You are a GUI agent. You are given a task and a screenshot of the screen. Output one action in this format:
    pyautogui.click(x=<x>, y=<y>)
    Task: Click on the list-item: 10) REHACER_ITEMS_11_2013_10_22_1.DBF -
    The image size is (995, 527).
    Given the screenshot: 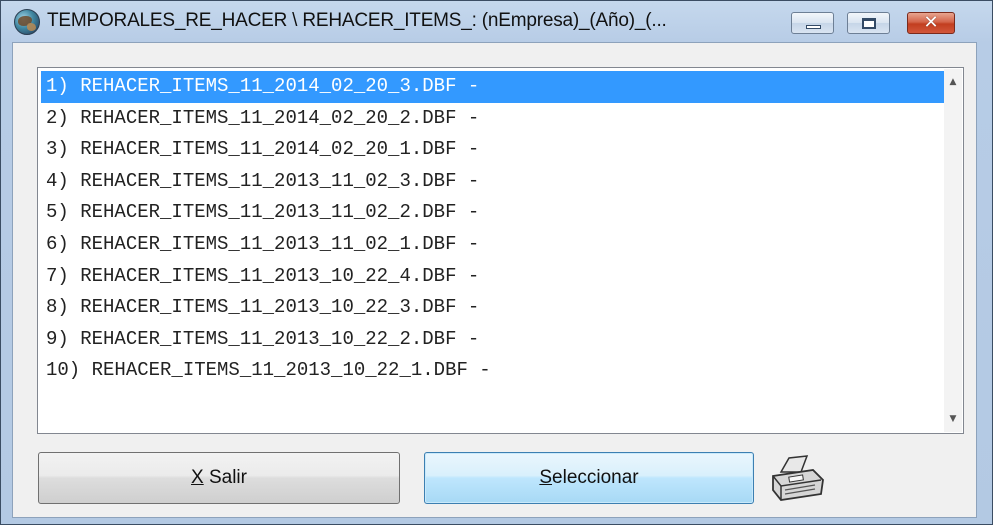 What is the action you would take?
    pyautogui.click(x=492, y=371)
    